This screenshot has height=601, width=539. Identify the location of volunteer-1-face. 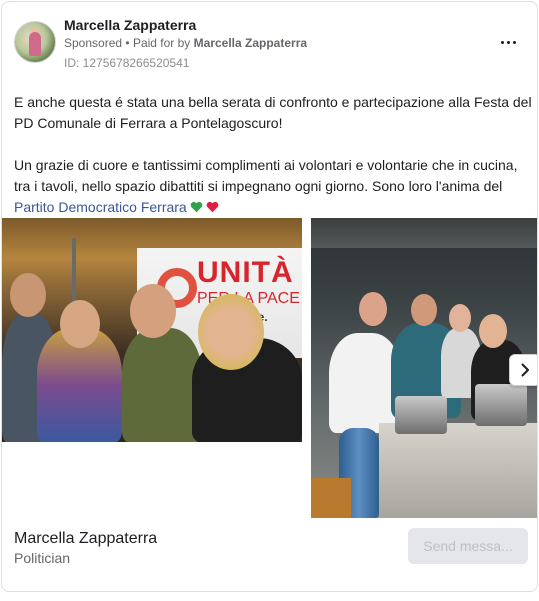
(373, 309).